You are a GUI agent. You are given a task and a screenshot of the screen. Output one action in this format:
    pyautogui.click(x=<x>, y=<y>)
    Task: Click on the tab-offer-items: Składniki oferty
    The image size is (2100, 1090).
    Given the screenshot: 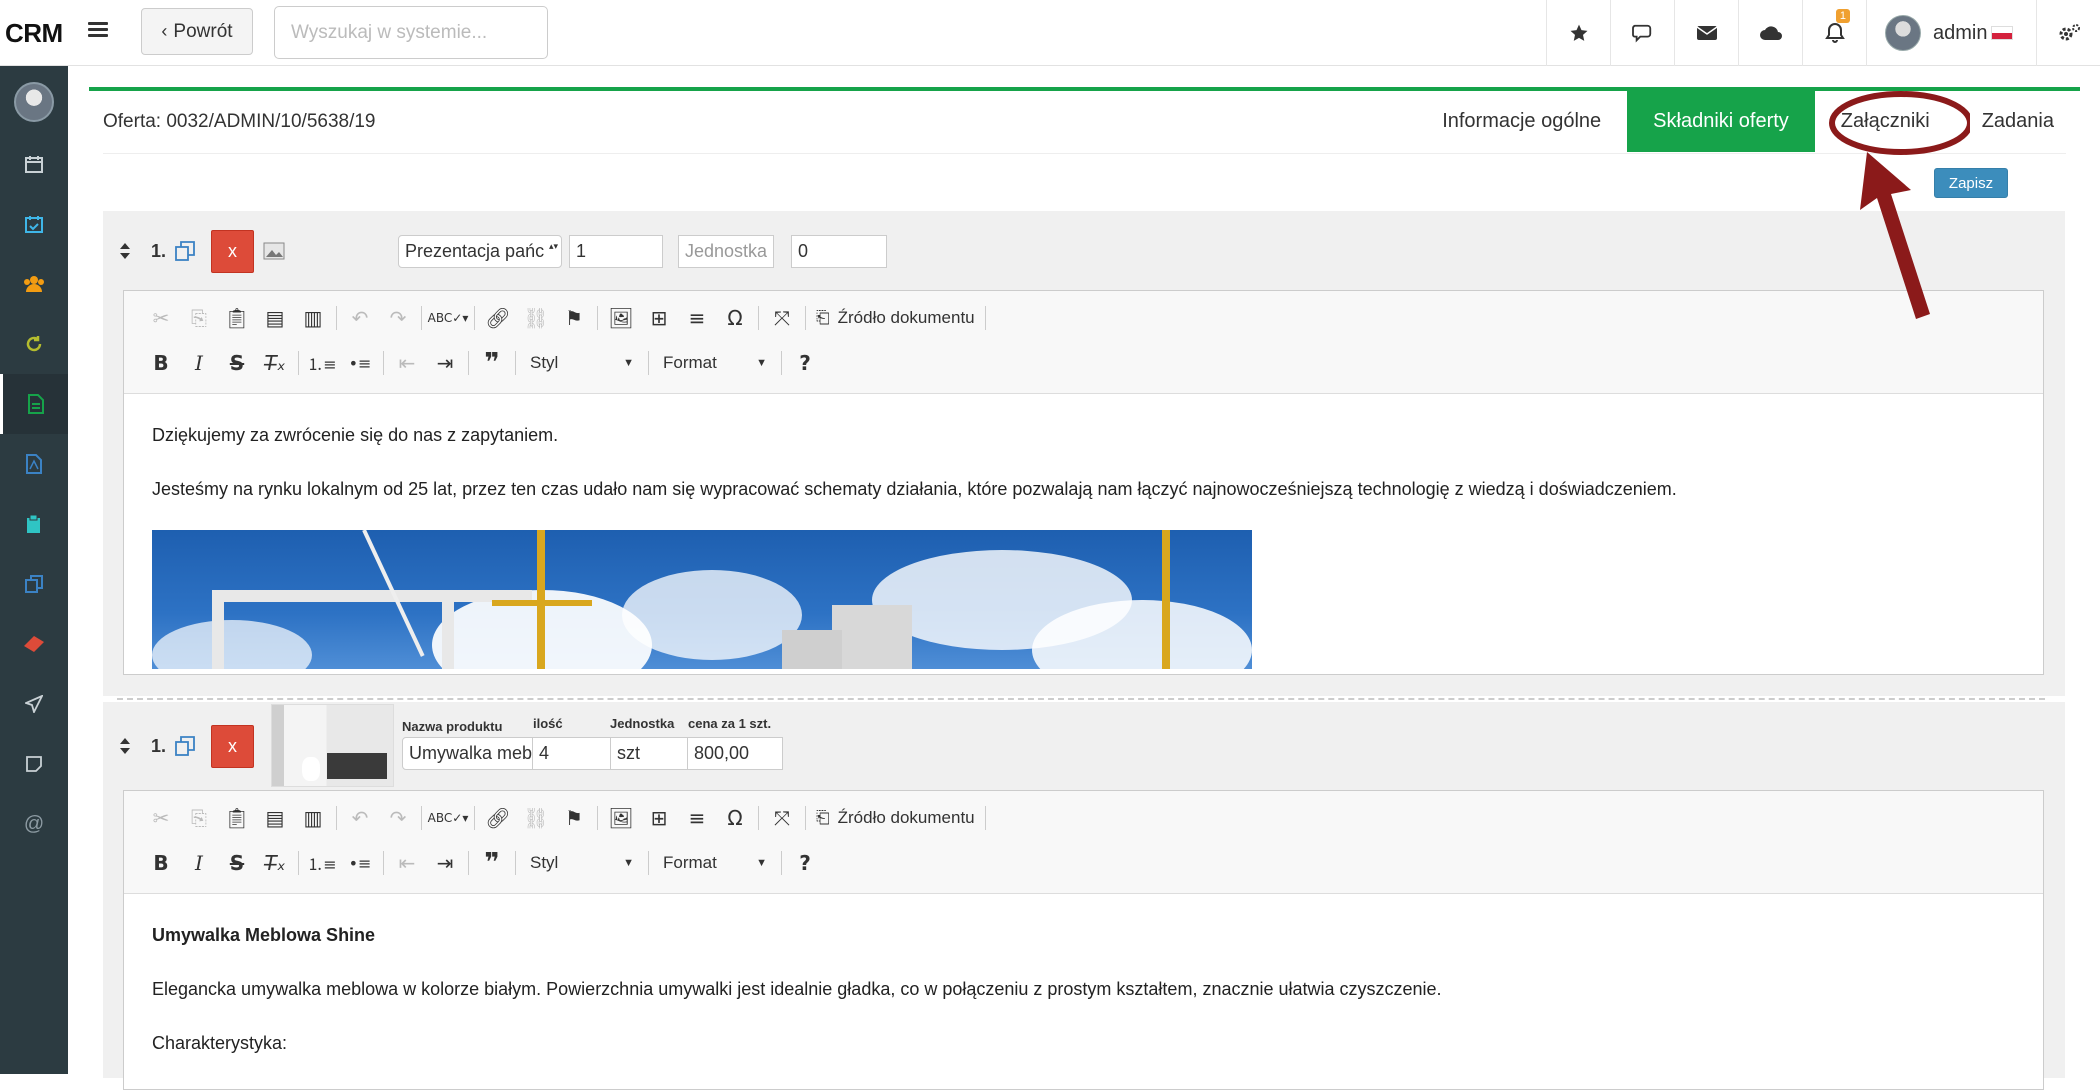 What is the action you would take?
    pyautogui.click(x=1721, y=121)
    